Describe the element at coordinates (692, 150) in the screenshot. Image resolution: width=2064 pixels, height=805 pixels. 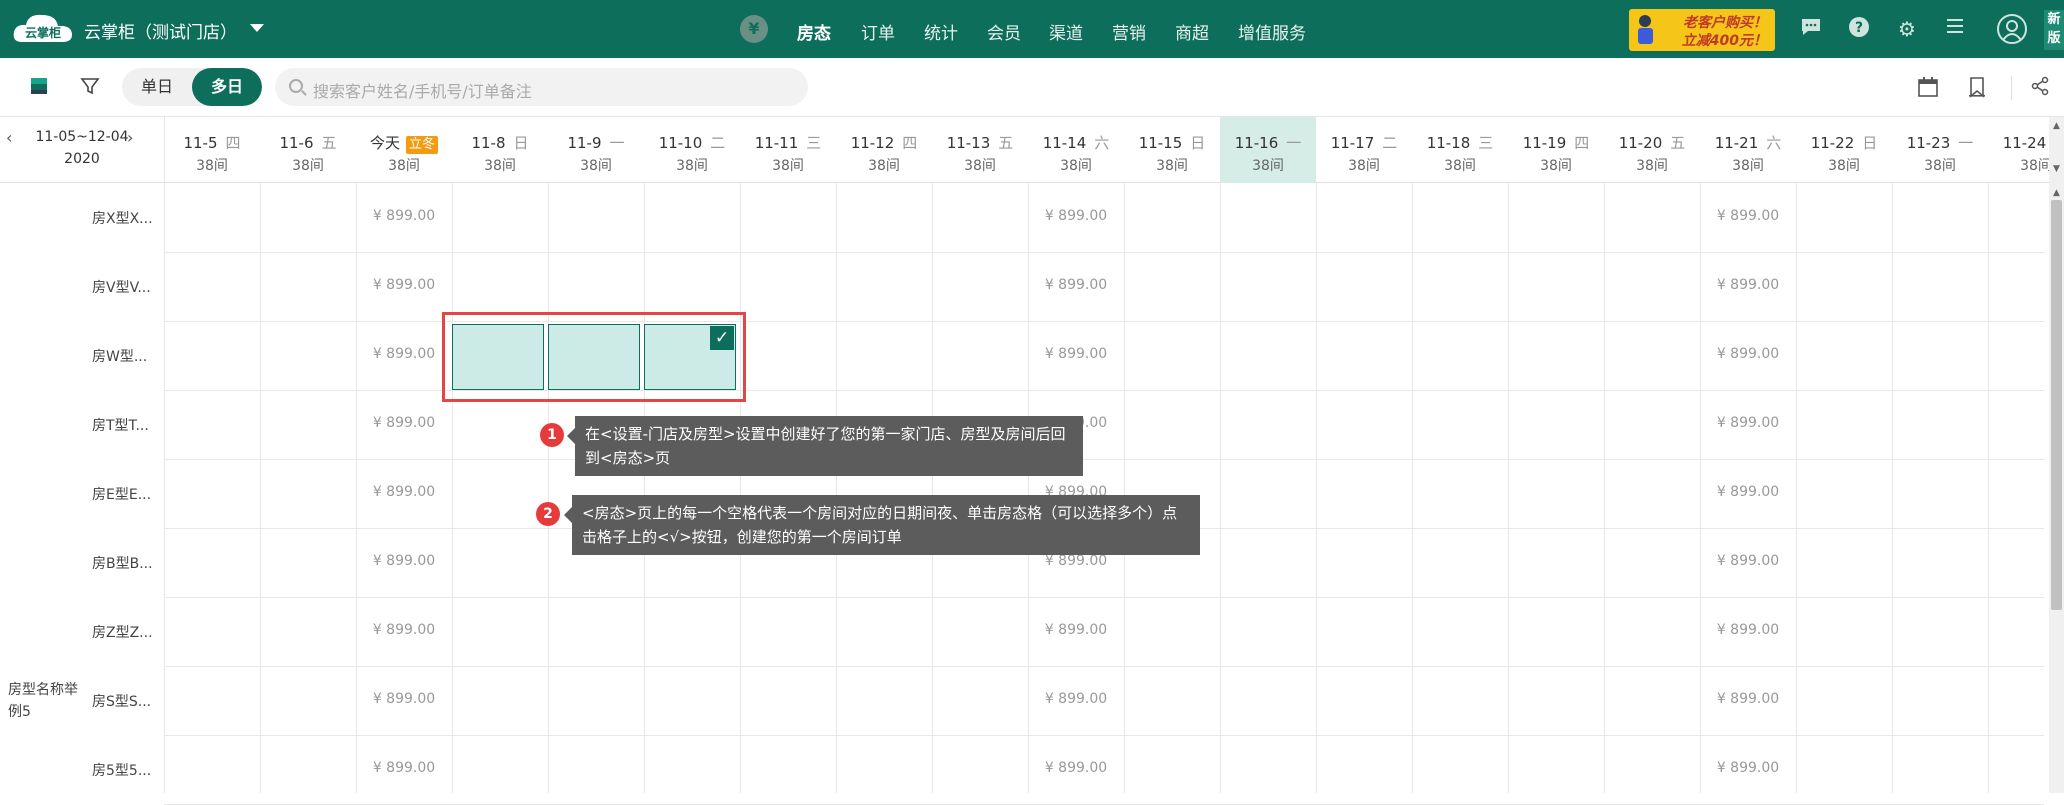
I see `date-column-header: 11-10 二 38间` at that location.